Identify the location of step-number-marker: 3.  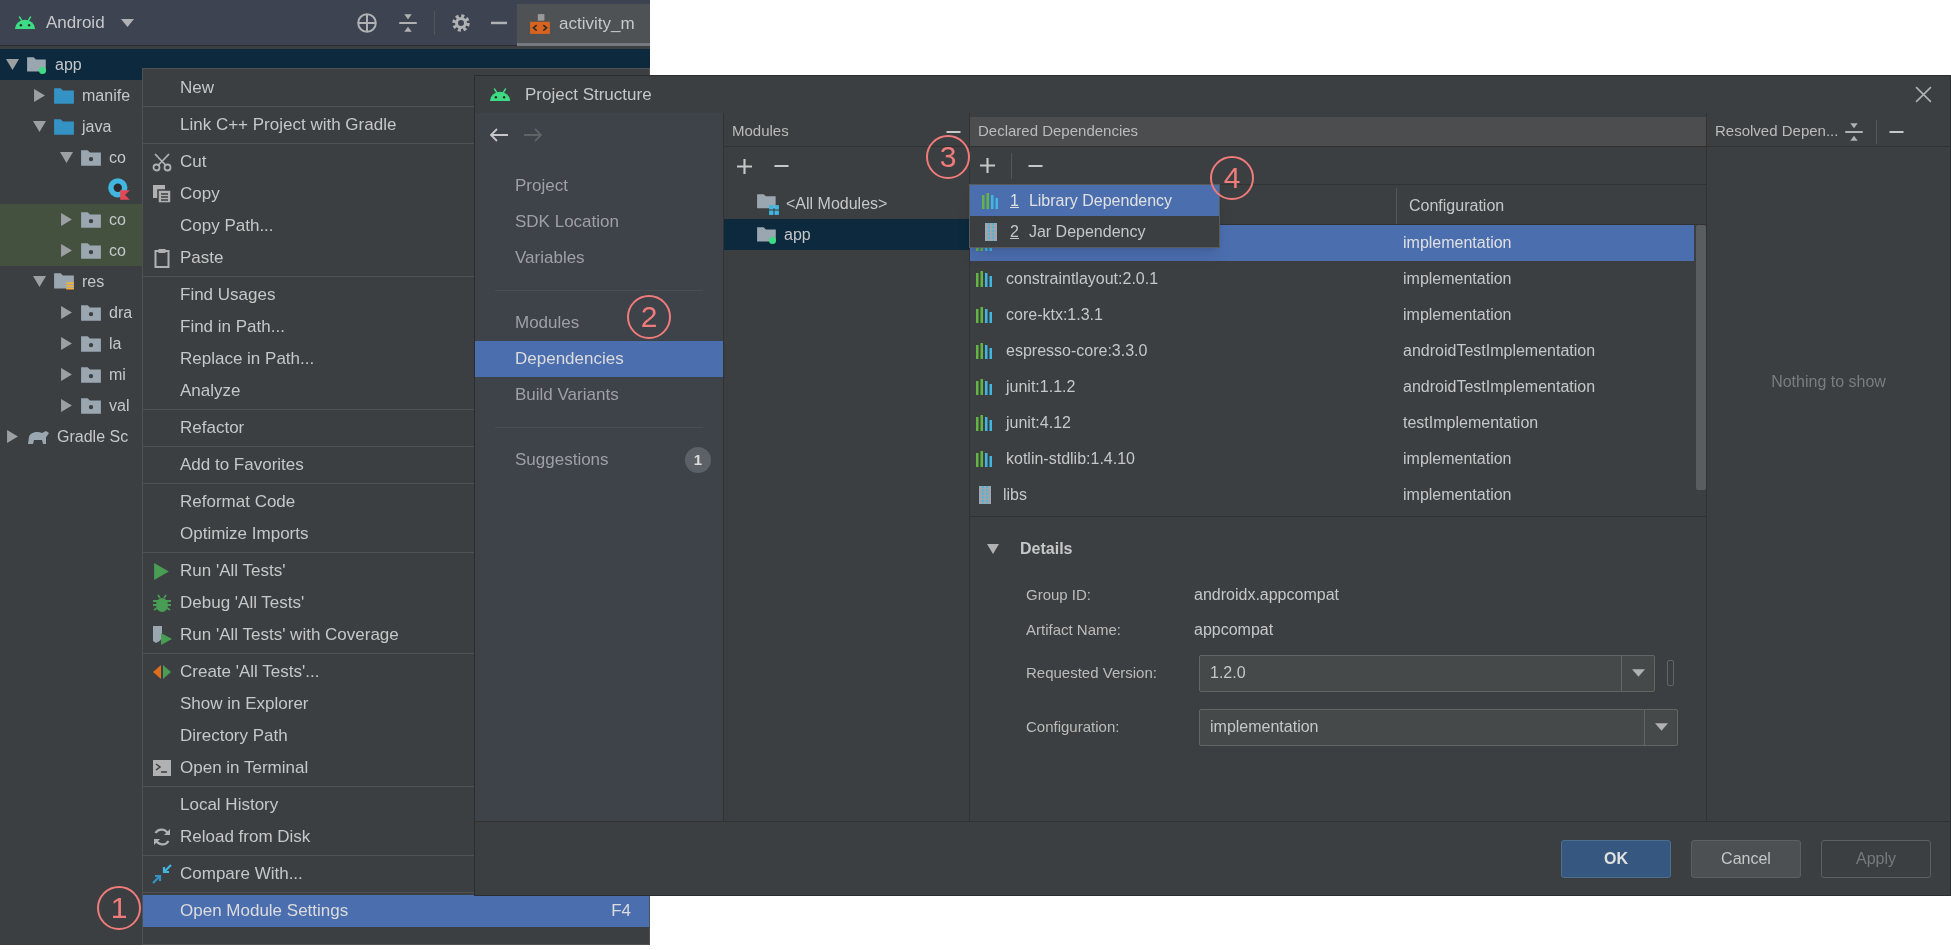
(948, 157).